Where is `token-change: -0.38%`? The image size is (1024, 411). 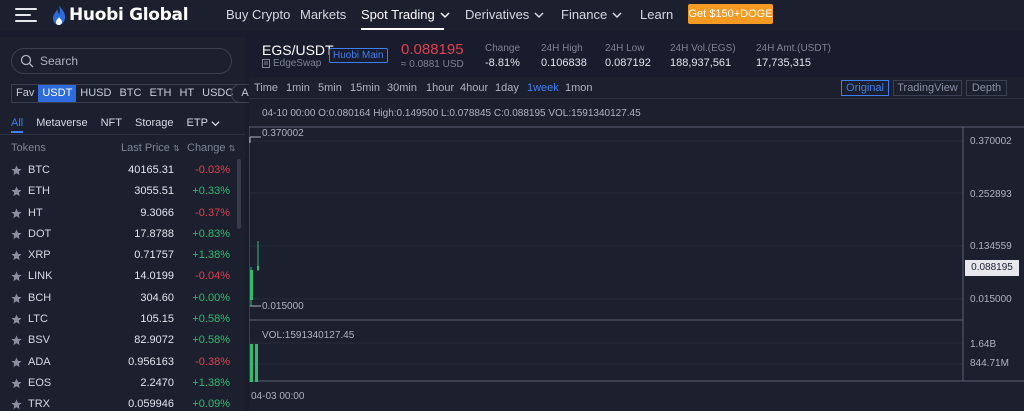
token-change: -0.38% is located at coordinates (212, 361).